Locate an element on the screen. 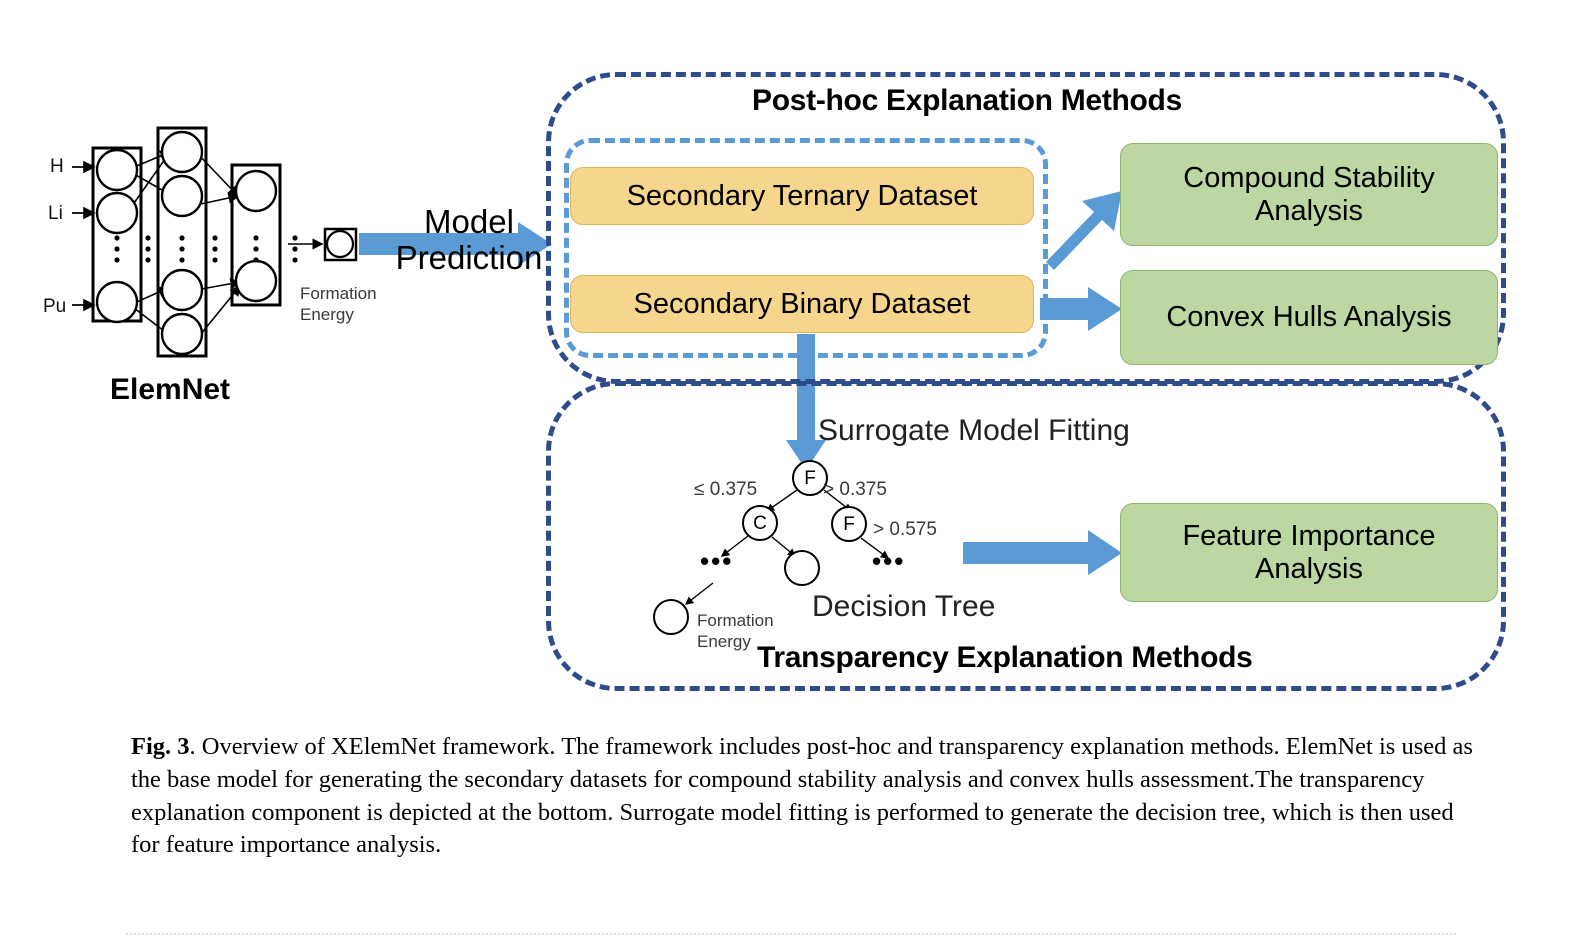 The width and height of the screenshot is (1572, 946). network-output-label-line1: Formation is located at coordinates (338, 293).